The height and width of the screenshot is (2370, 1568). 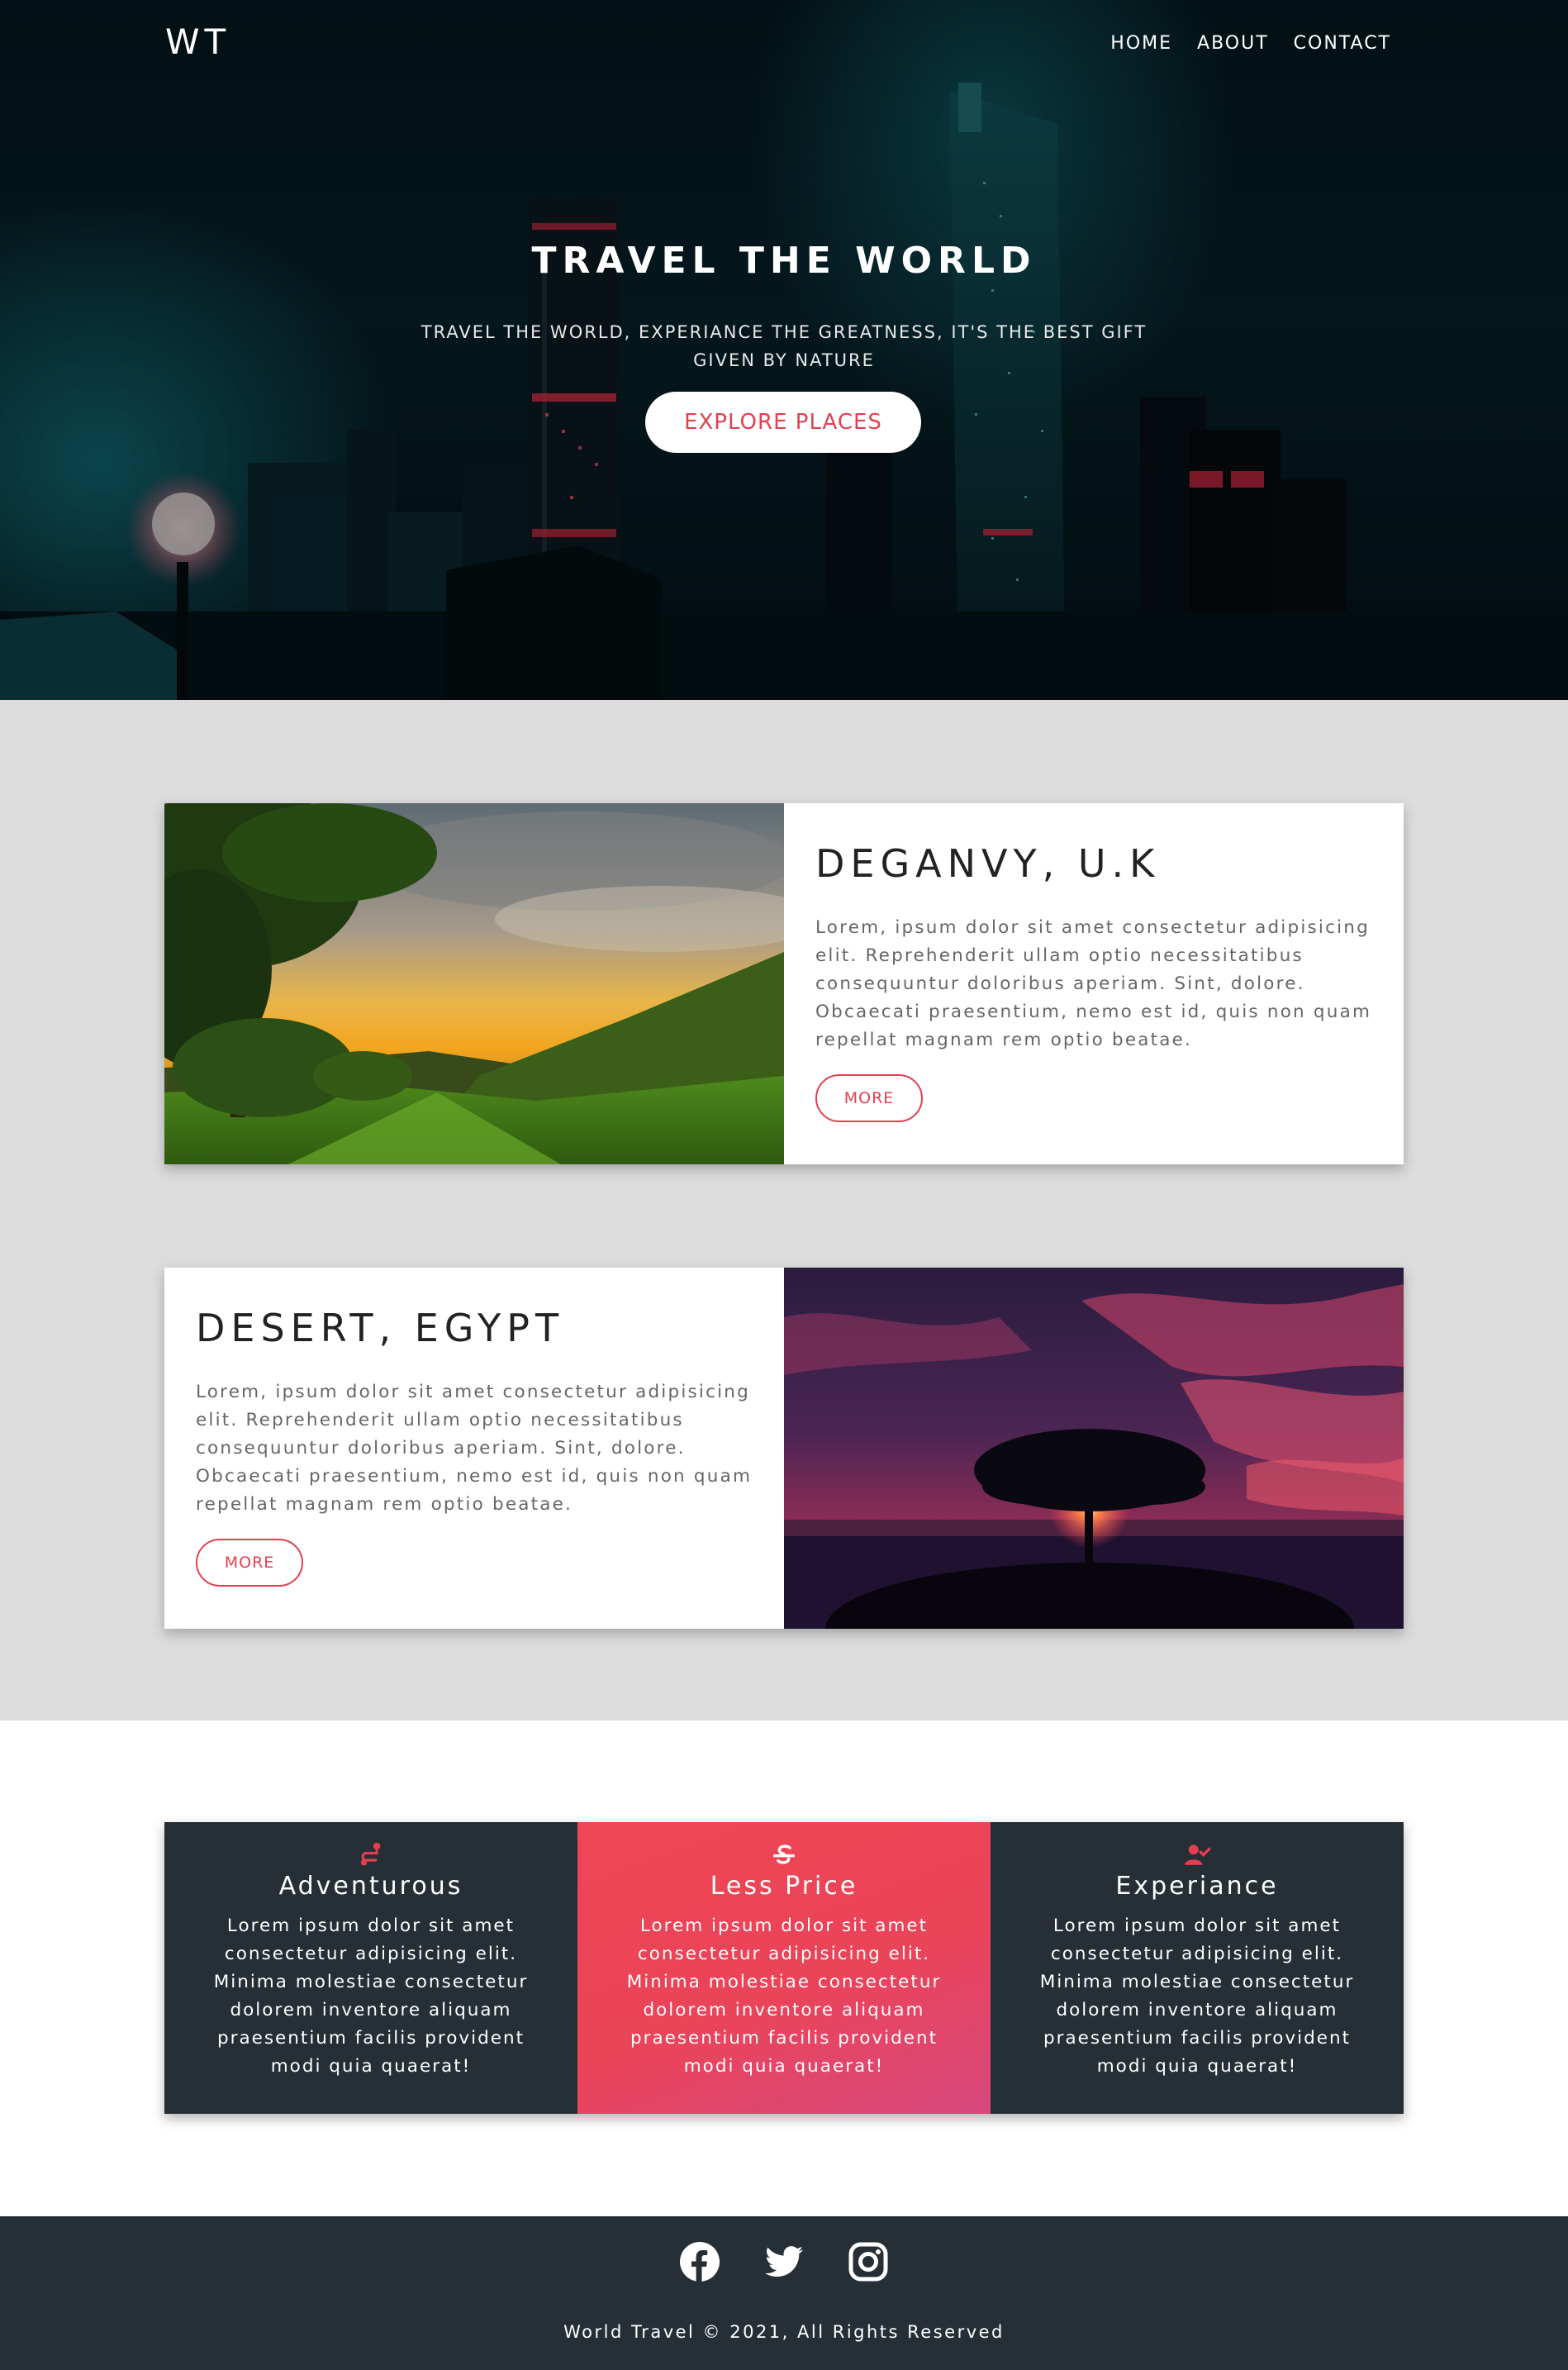 I want to click on nav-link-about: ABOUT, so click(x=1233, y=43).